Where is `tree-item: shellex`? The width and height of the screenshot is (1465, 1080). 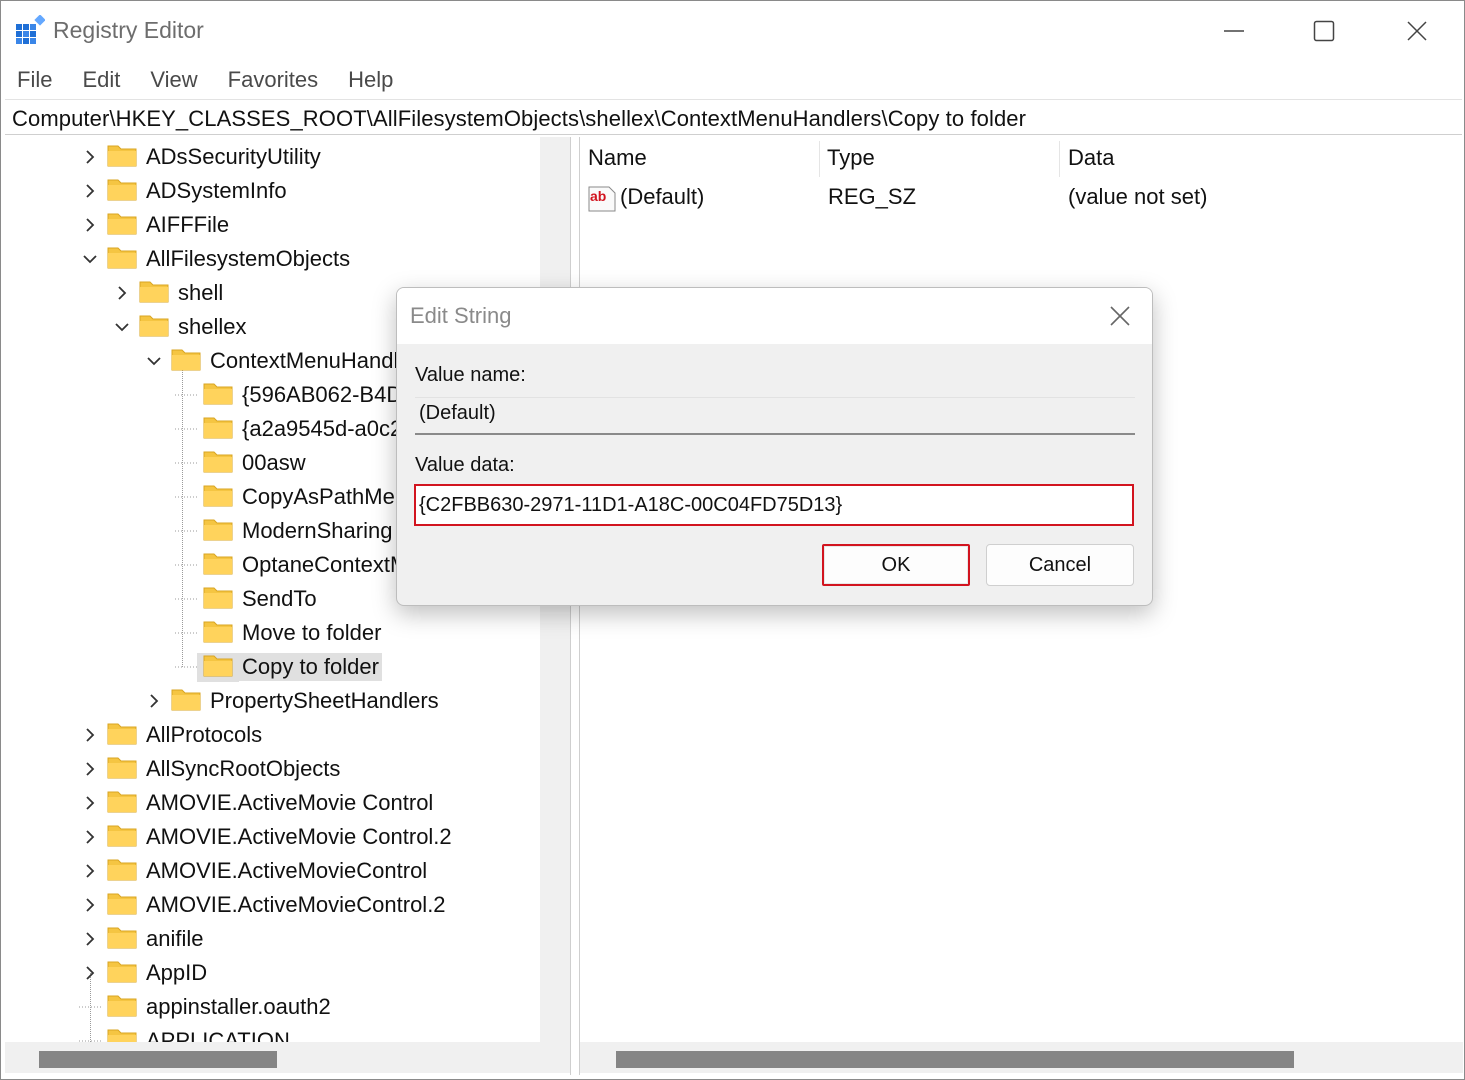
tree-item: shellex is located at coordinates (180, 327).